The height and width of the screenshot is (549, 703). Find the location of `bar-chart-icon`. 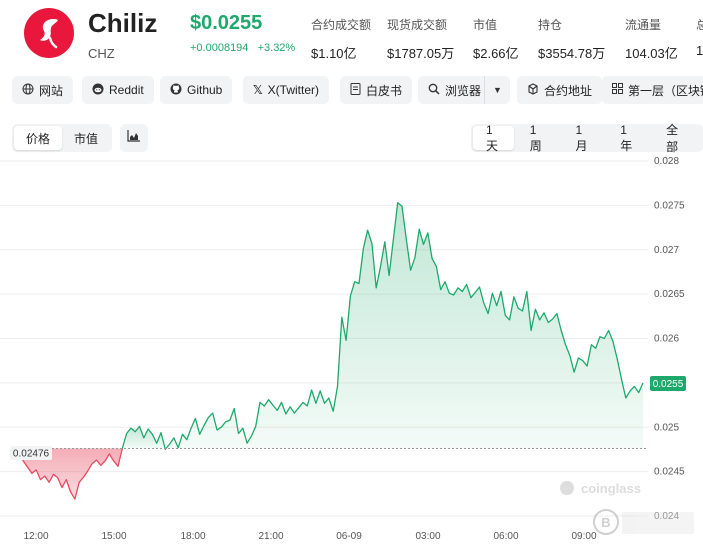

bar-chart-icon is located at coordinates (134, 138).